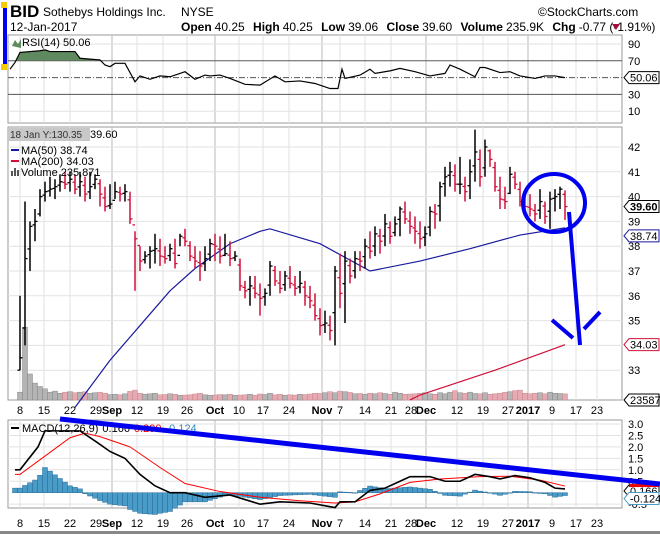  I want to click on x-tick-label: 17, so click(263, 411).